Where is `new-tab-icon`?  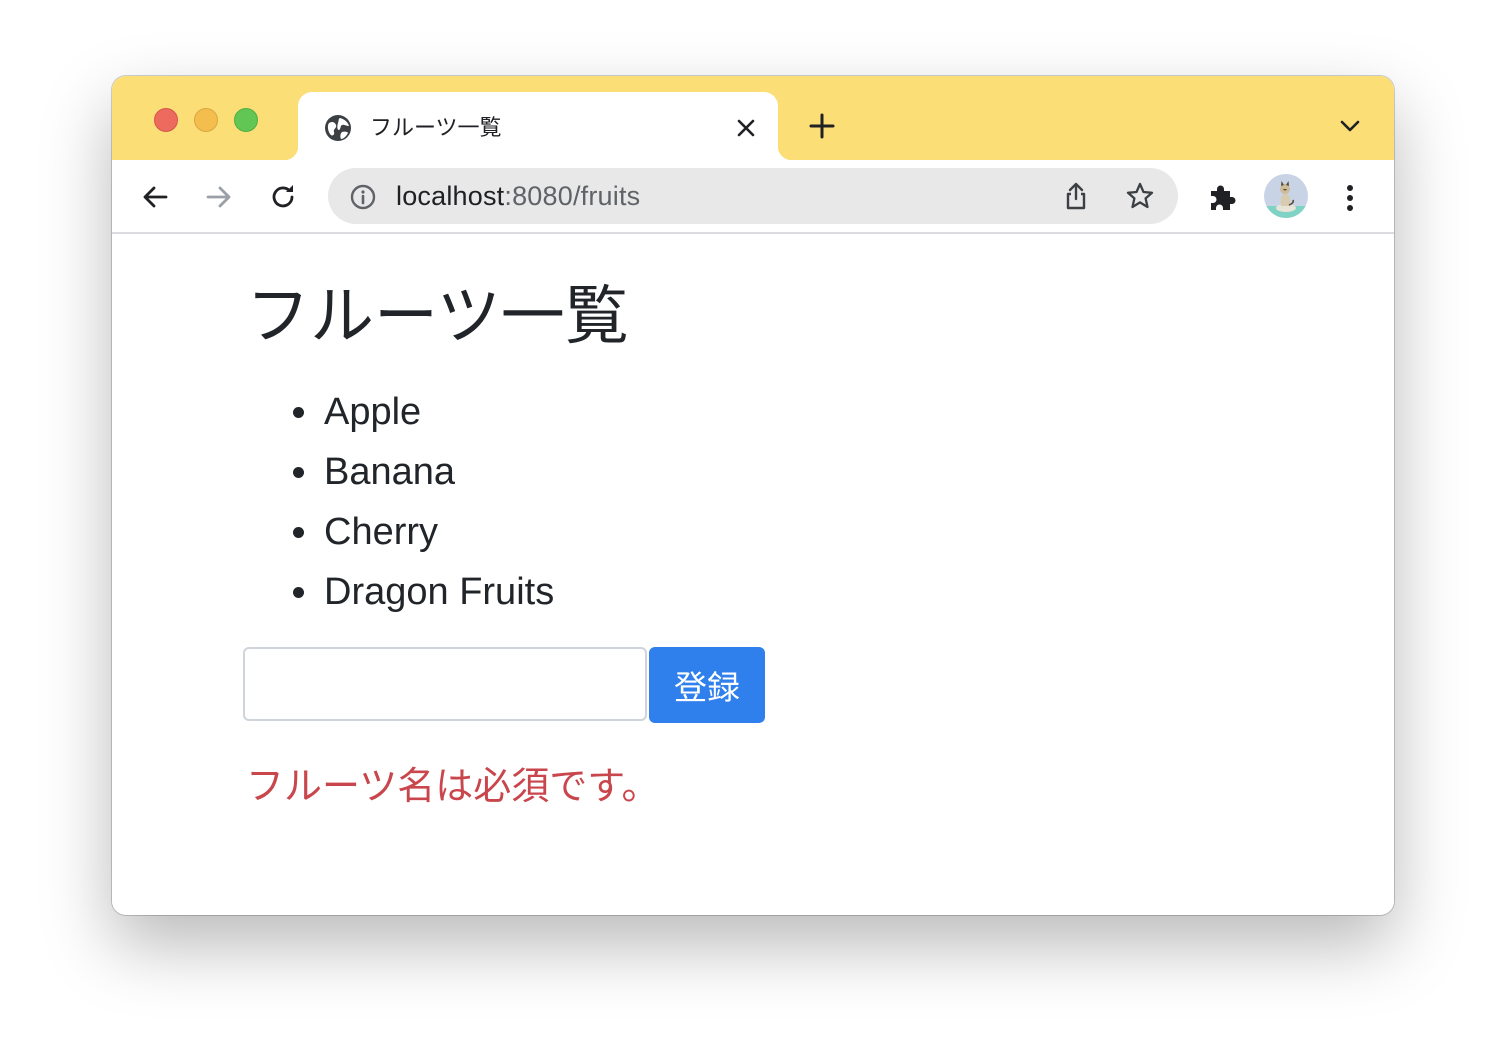 new-tab-icon is located at coordinates (822, 126).